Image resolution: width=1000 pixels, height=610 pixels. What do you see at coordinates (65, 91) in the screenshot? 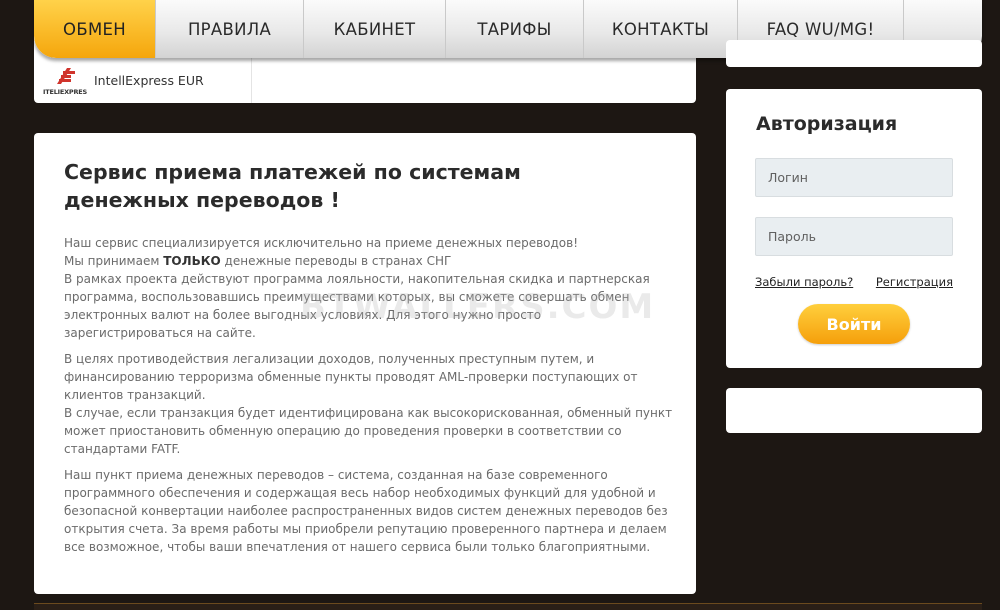
I see `logo-text: ITELIEXPRES` at bounding box center [65, 91].